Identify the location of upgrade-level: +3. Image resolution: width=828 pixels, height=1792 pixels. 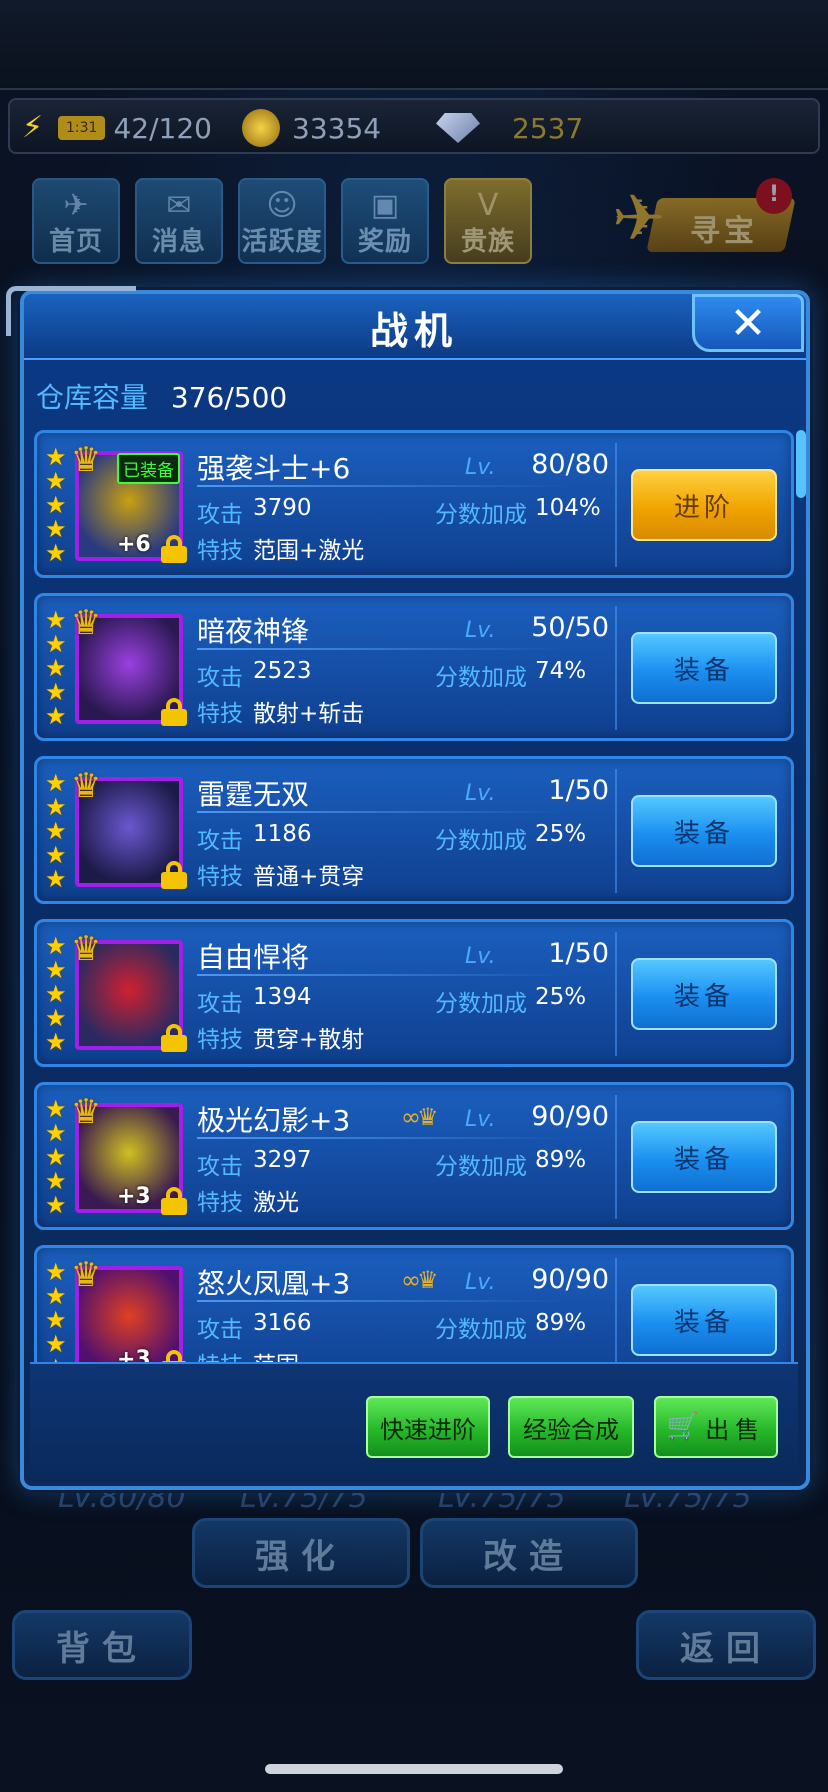
(134, 1354).